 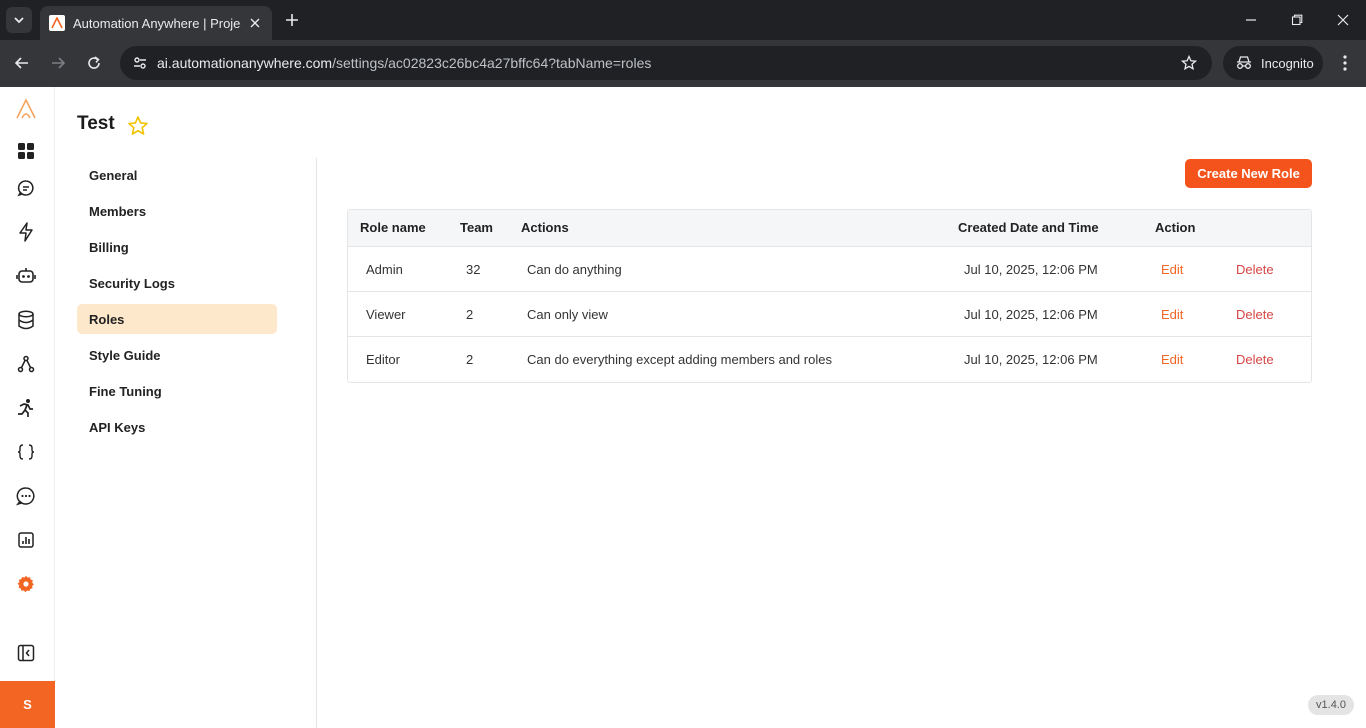 I want to click on new-tab-button, so click(x=292, y=20).